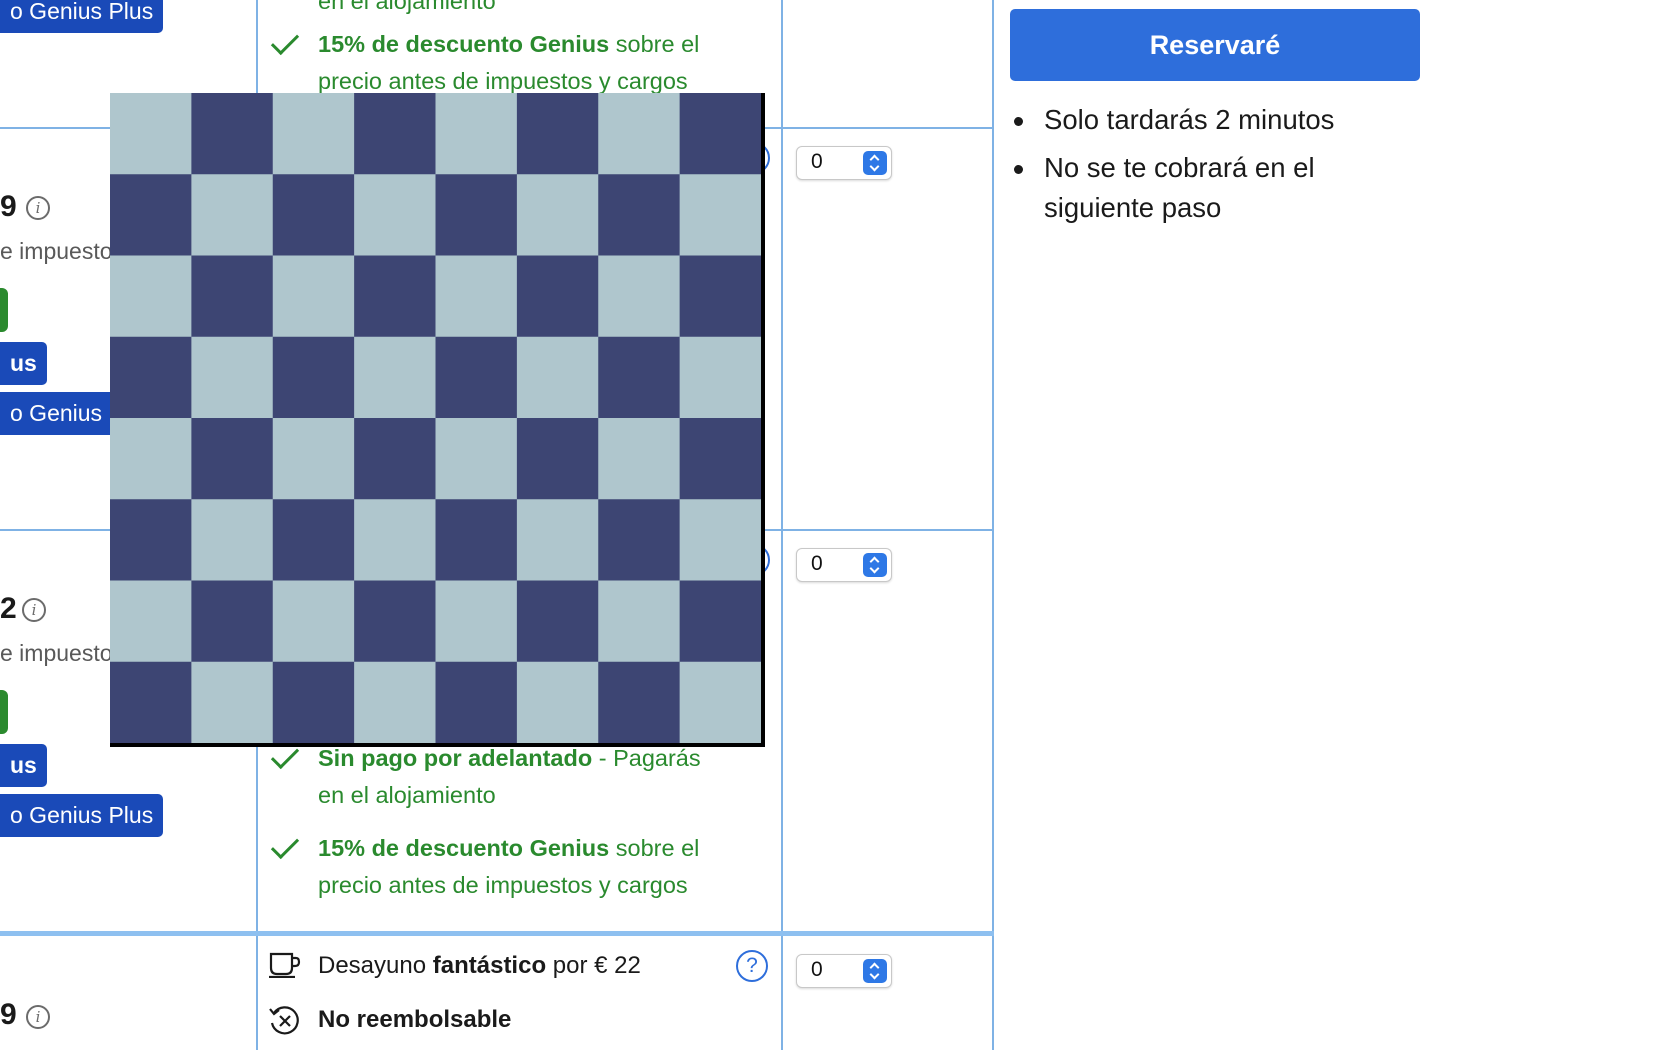 This screenshot has height=1050, width=1680. What do you see at coordinates (1215, 120) in the screenshot?
I see `note-item: Solo tardarás 2 minutos` at bounding box center [1215, 120].